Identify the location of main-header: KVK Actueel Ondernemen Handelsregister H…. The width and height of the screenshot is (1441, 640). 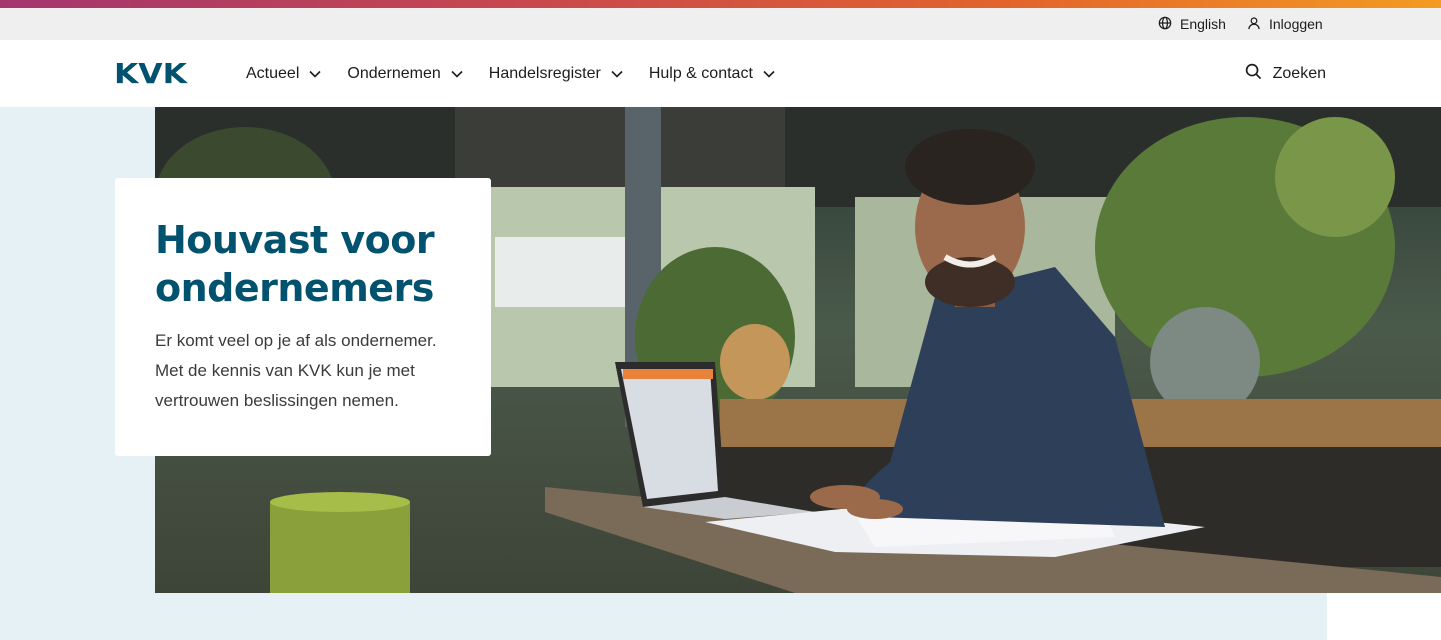
(720, 73).